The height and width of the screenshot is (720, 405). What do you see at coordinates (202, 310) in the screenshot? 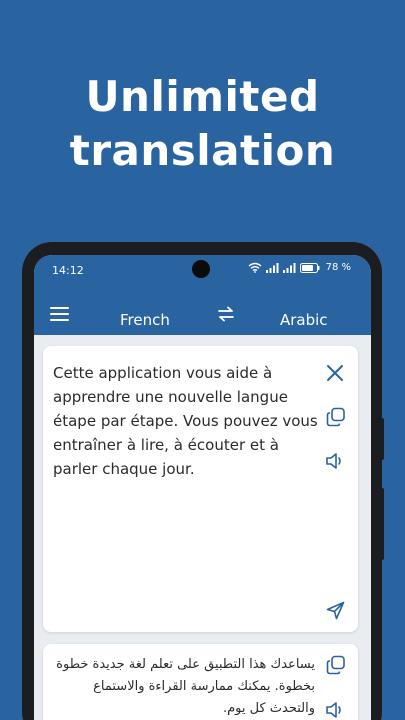
I see `app-bar: French Arabic` at bounding box center [202, 310].